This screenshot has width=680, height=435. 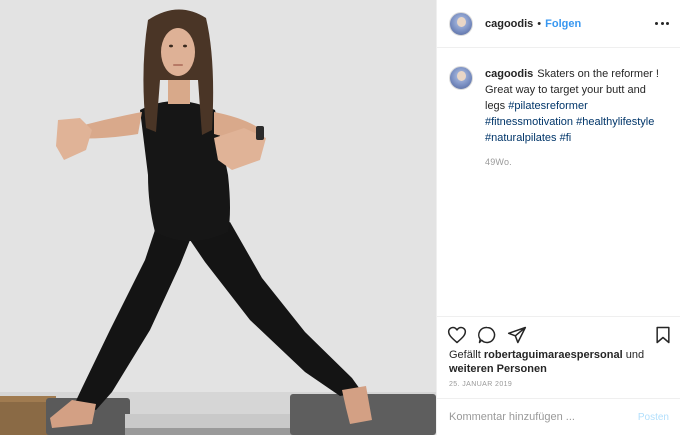 I want to click on post-date: 25. Januar 2019, so click(x=480, y=384).